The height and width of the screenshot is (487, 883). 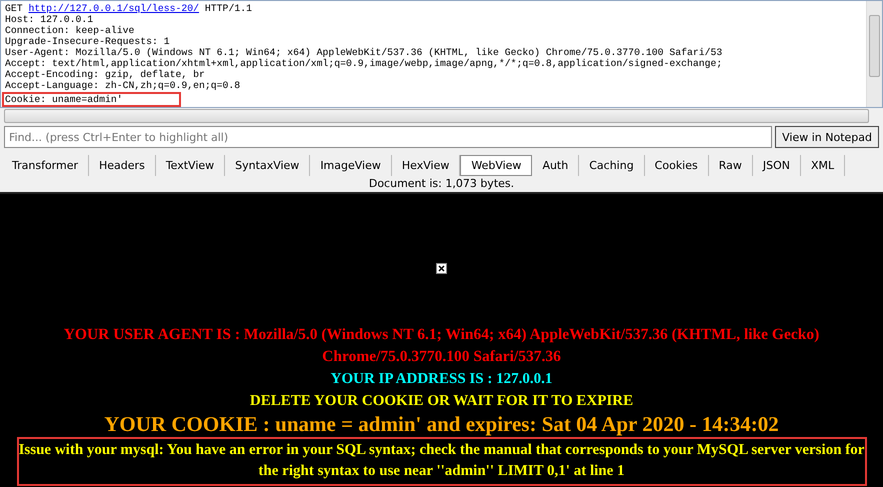 I want to click on tab: TextView, so click(x=191, y=165).